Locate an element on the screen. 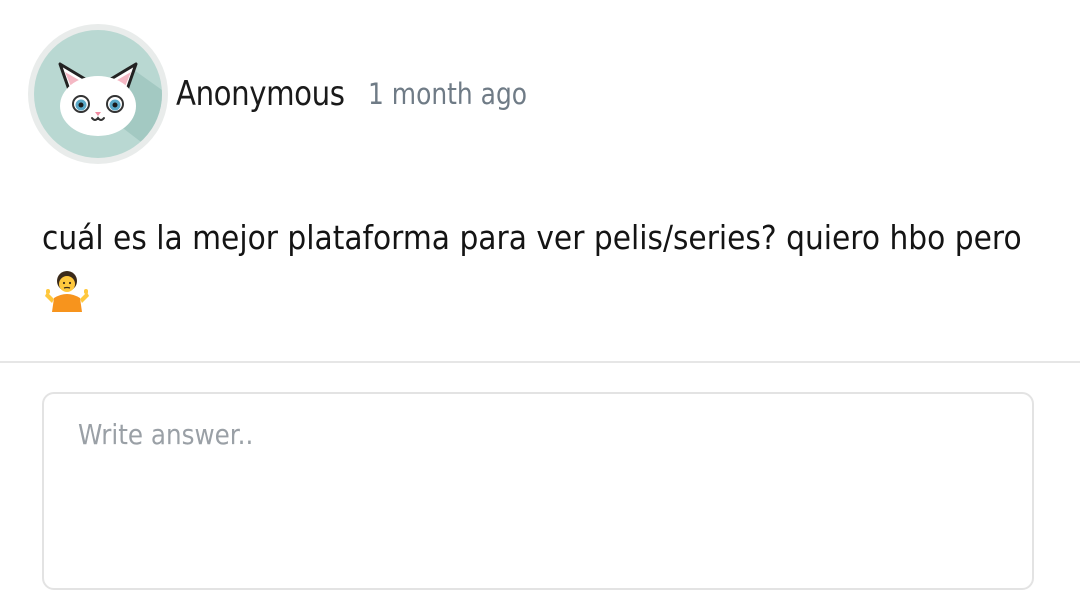 The image size is (1080, 607). divider is located at coordinates (540, 362).